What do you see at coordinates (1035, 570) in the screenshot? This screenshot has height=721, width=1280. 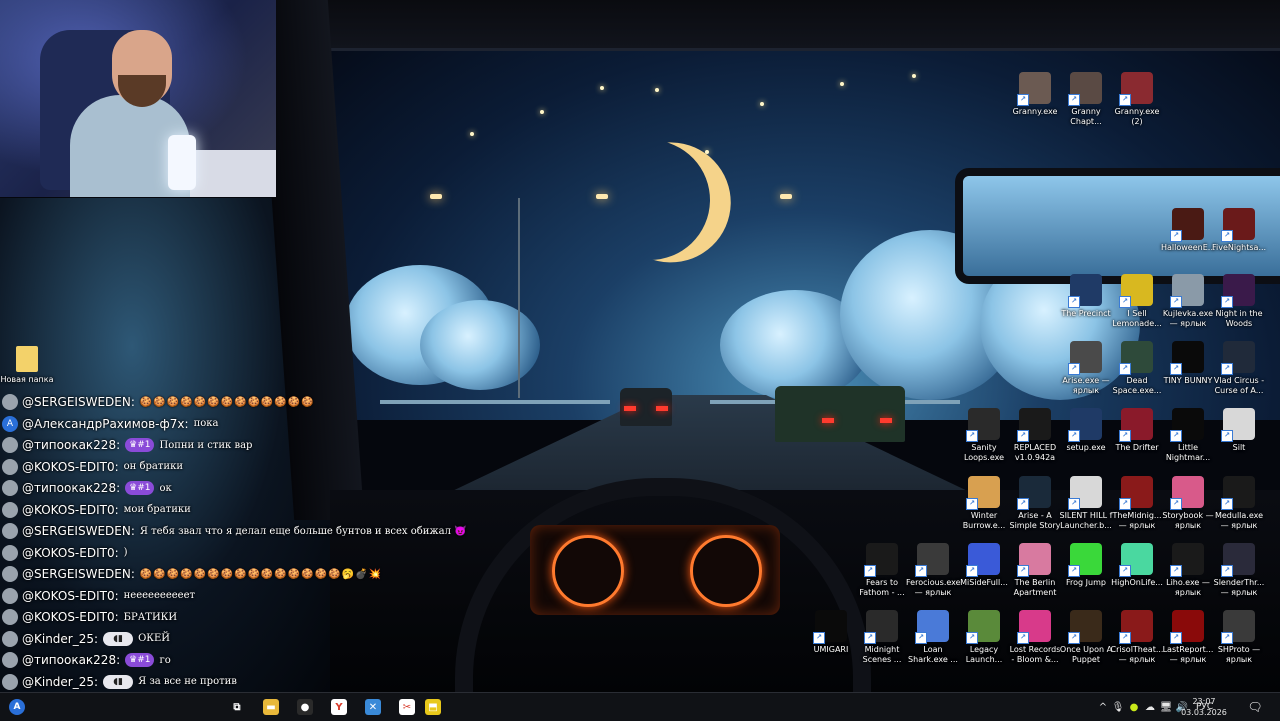 I see `desktop-icon: ↗ The Berlin Apartment` at bounding box center [1035, 570].